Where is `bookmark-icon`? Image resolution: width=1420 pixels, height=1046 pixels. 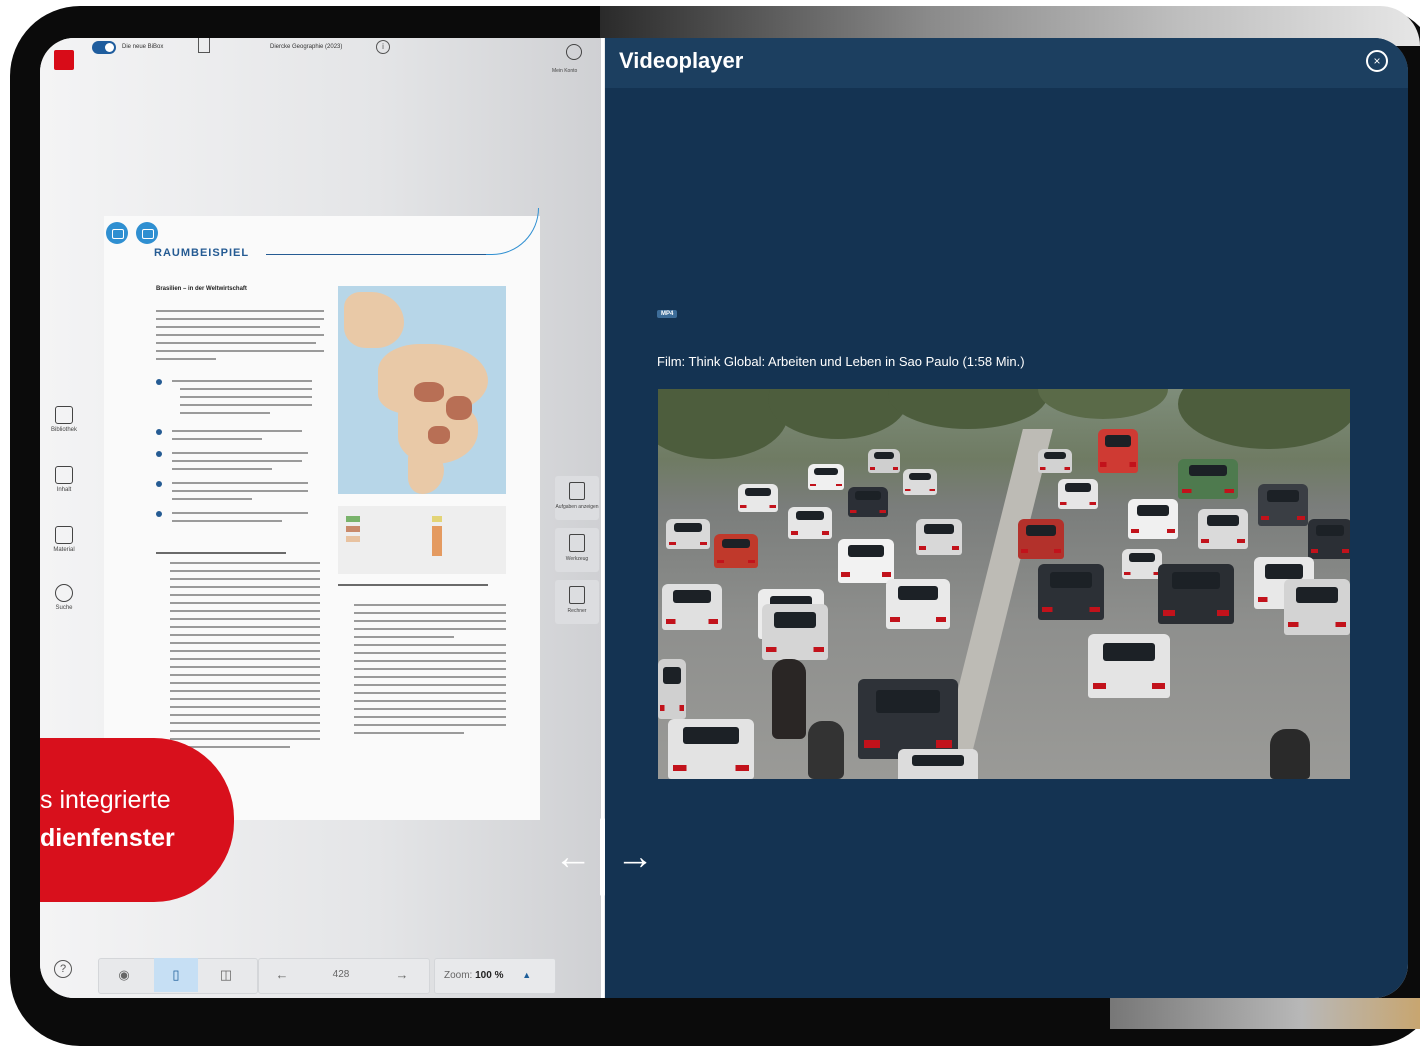
bookmark-icon is located at coordinates (204, 45).